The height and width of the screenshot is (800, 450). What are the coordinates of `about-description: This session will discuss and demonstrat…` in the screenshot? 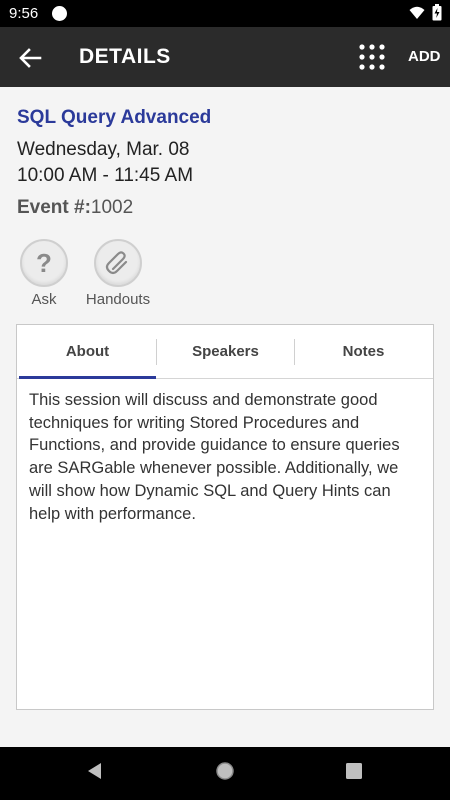 It's located at (214, 457).